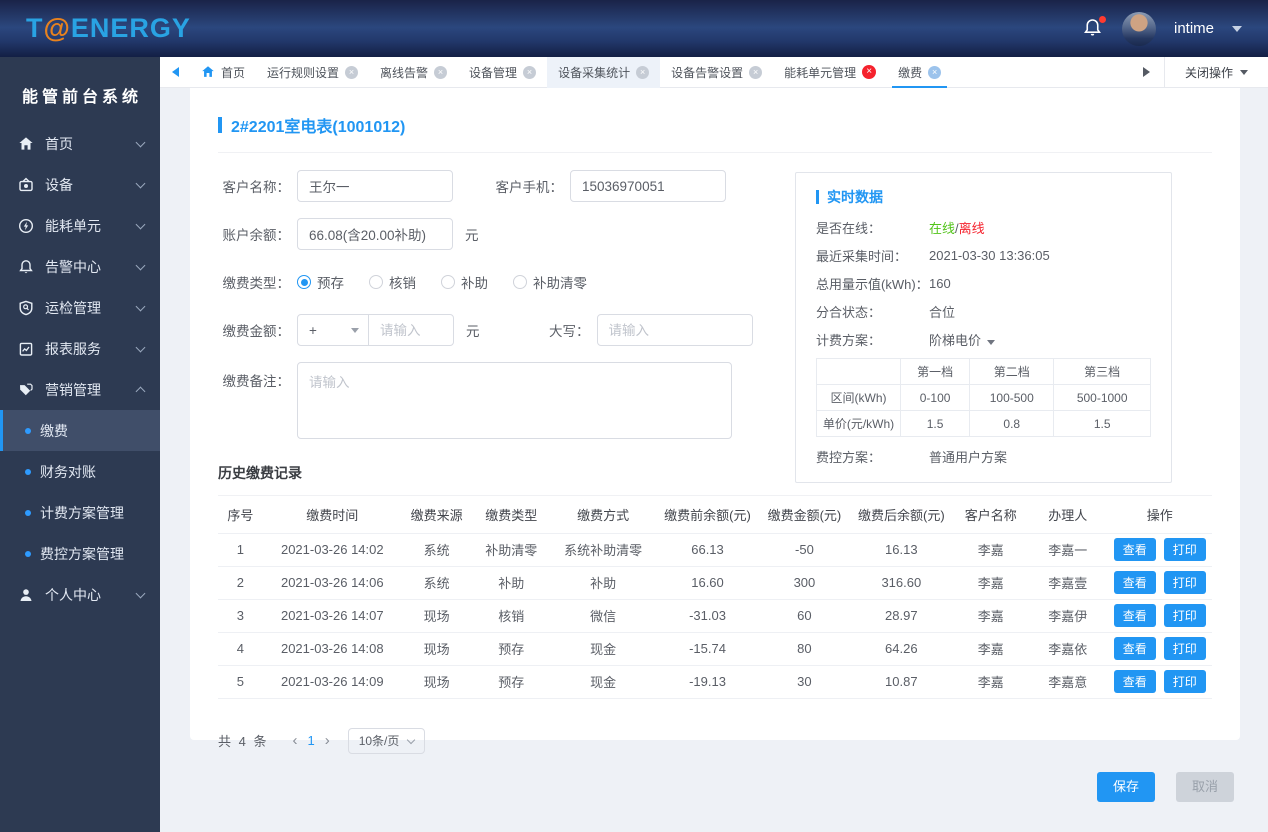 Image resolution: width=1268 pixels, height=832 pixels. Describe the element at coordinates (80, 389) in the screenshot. I see `sidebar-item-marketing: 营销管理` at that location.